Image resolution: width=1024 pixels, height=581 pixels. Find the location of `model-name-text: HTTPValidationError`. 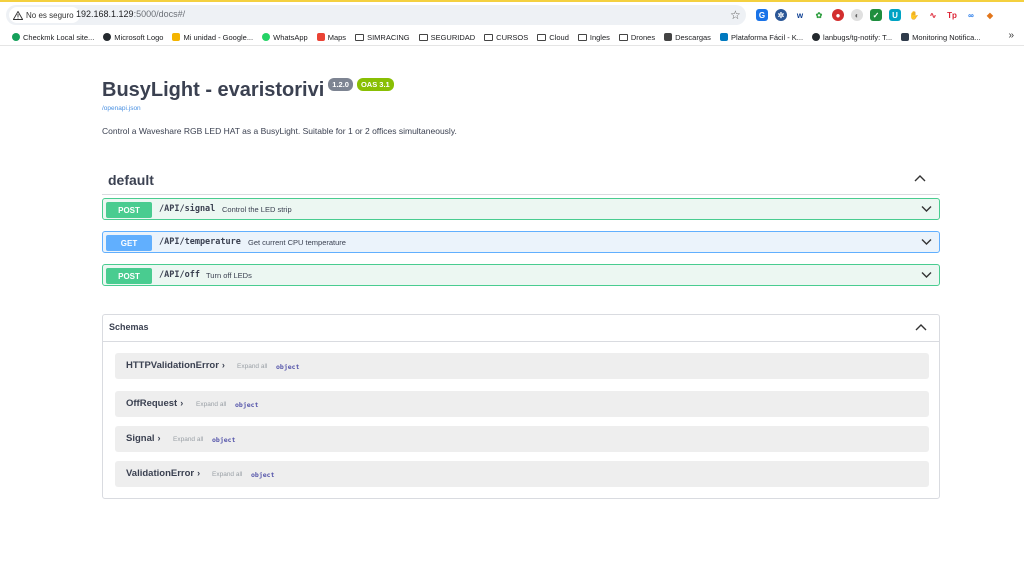

model-name-text: HTTPValidationError is located at coordinates (172, 365).